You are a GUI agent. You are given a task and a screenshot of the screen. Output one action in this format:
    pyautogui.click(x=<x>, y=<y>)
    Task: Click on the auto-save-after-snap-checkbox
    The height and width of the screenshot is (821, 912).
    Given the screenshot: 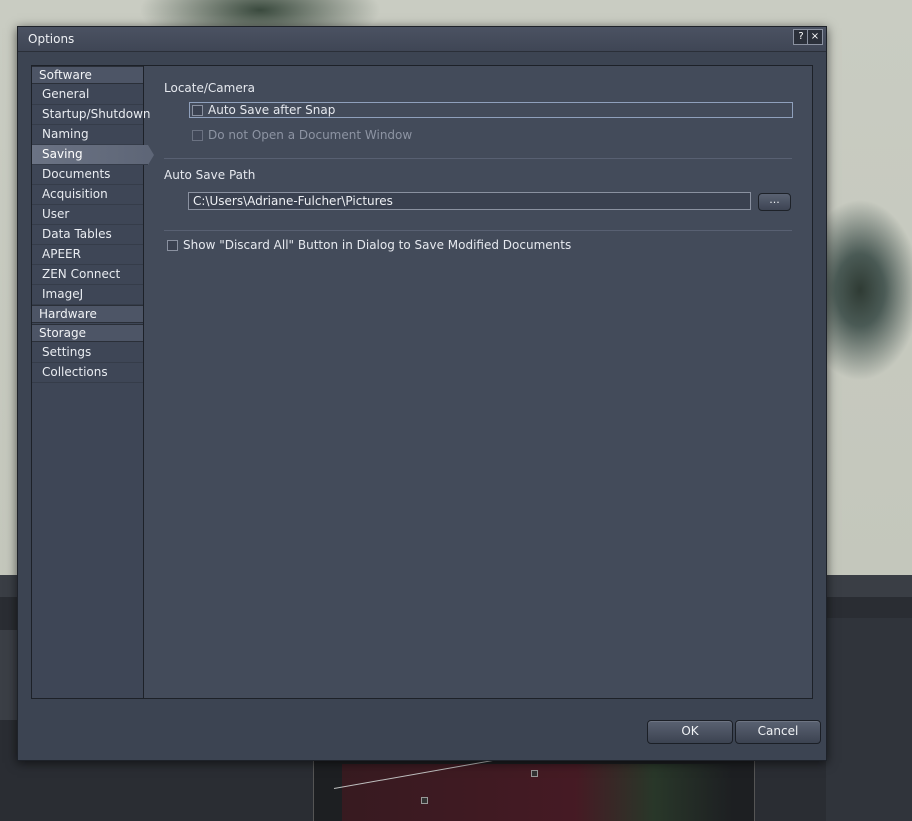 What is the action you would take?
    pyautogui.click(x=197, y=110)
    